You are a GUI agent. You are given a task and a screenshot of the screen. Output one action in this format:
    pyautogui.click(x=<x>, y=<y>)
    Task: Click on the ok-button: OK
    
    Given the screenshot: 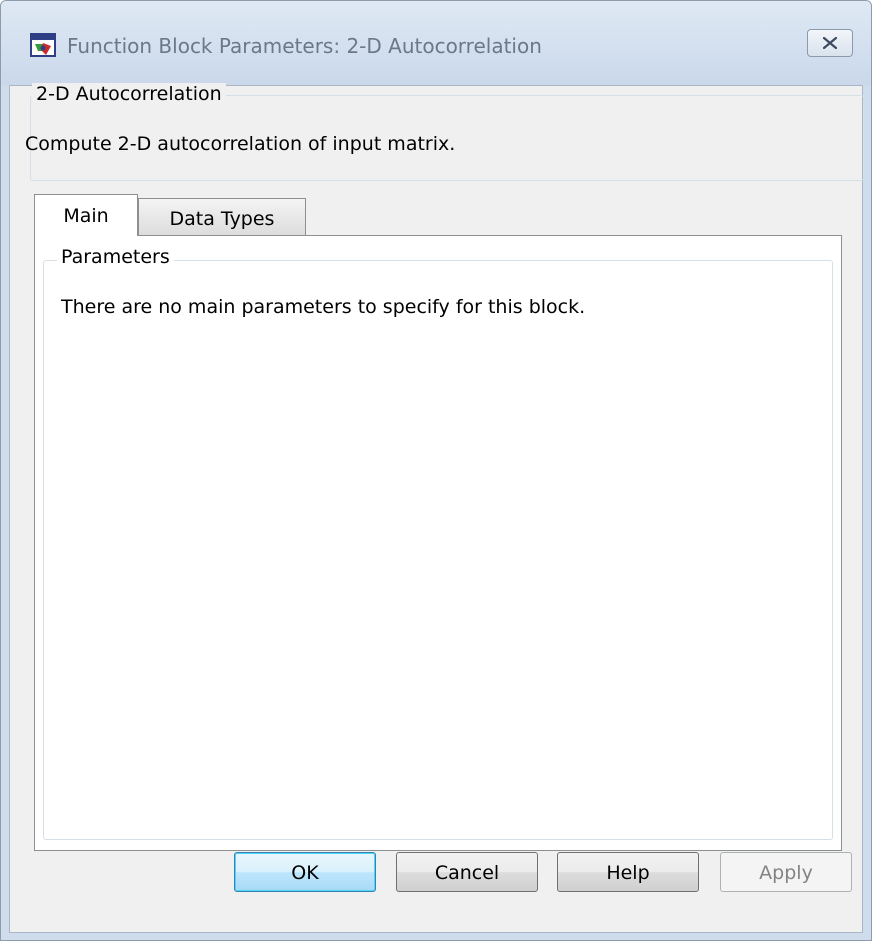 What is the action you would take?
    pyautogui.click(x=305, y=872)
    